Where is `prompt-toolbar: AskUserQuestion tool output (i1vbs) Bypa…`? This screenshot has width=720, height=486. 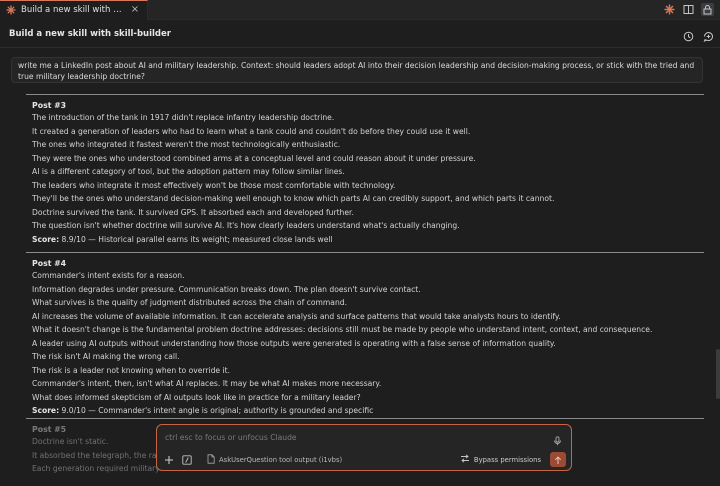
prompt-toolbar: AskUserQuestion tool output (i1vbs) Bypa… is located at coordinates (365, 459).